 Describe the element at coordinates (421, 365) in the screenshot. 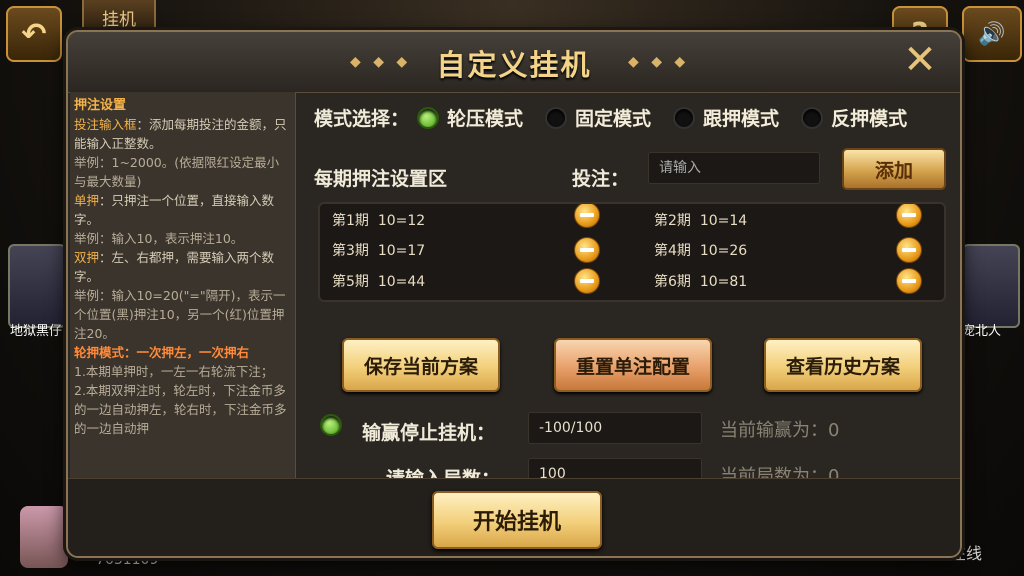

I see `save-plan-button: 保存当前方案` at that location.